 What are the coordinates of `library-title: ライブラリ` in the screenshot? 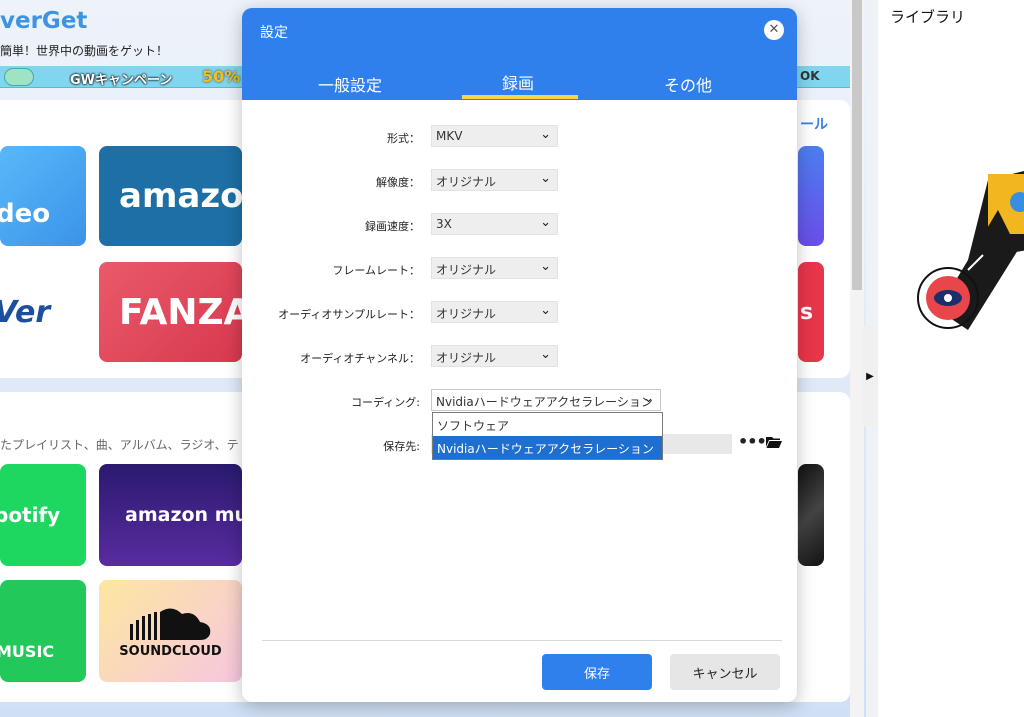 It's located at (928, 17).